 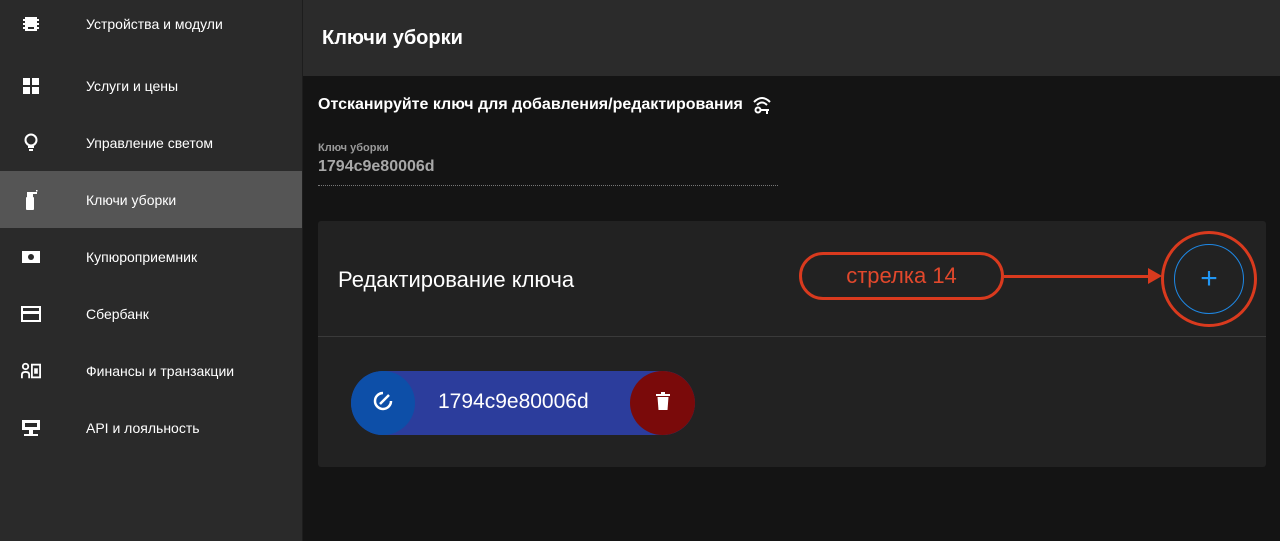 I want to click on annotation-callout-text: стрелка 14, so click(x=901, y=275).